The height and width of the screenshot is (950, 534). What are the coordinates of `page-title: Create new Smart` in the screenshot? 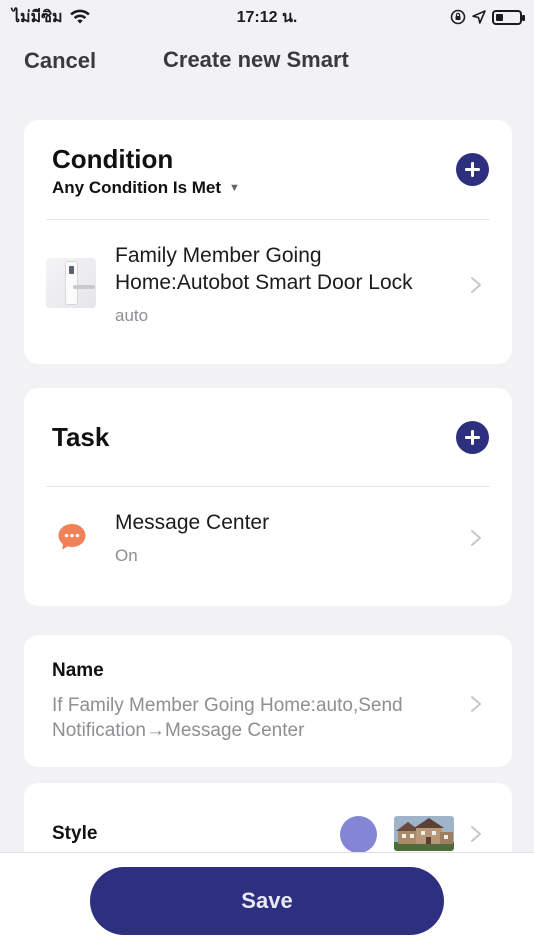 It's located at (256, 59).